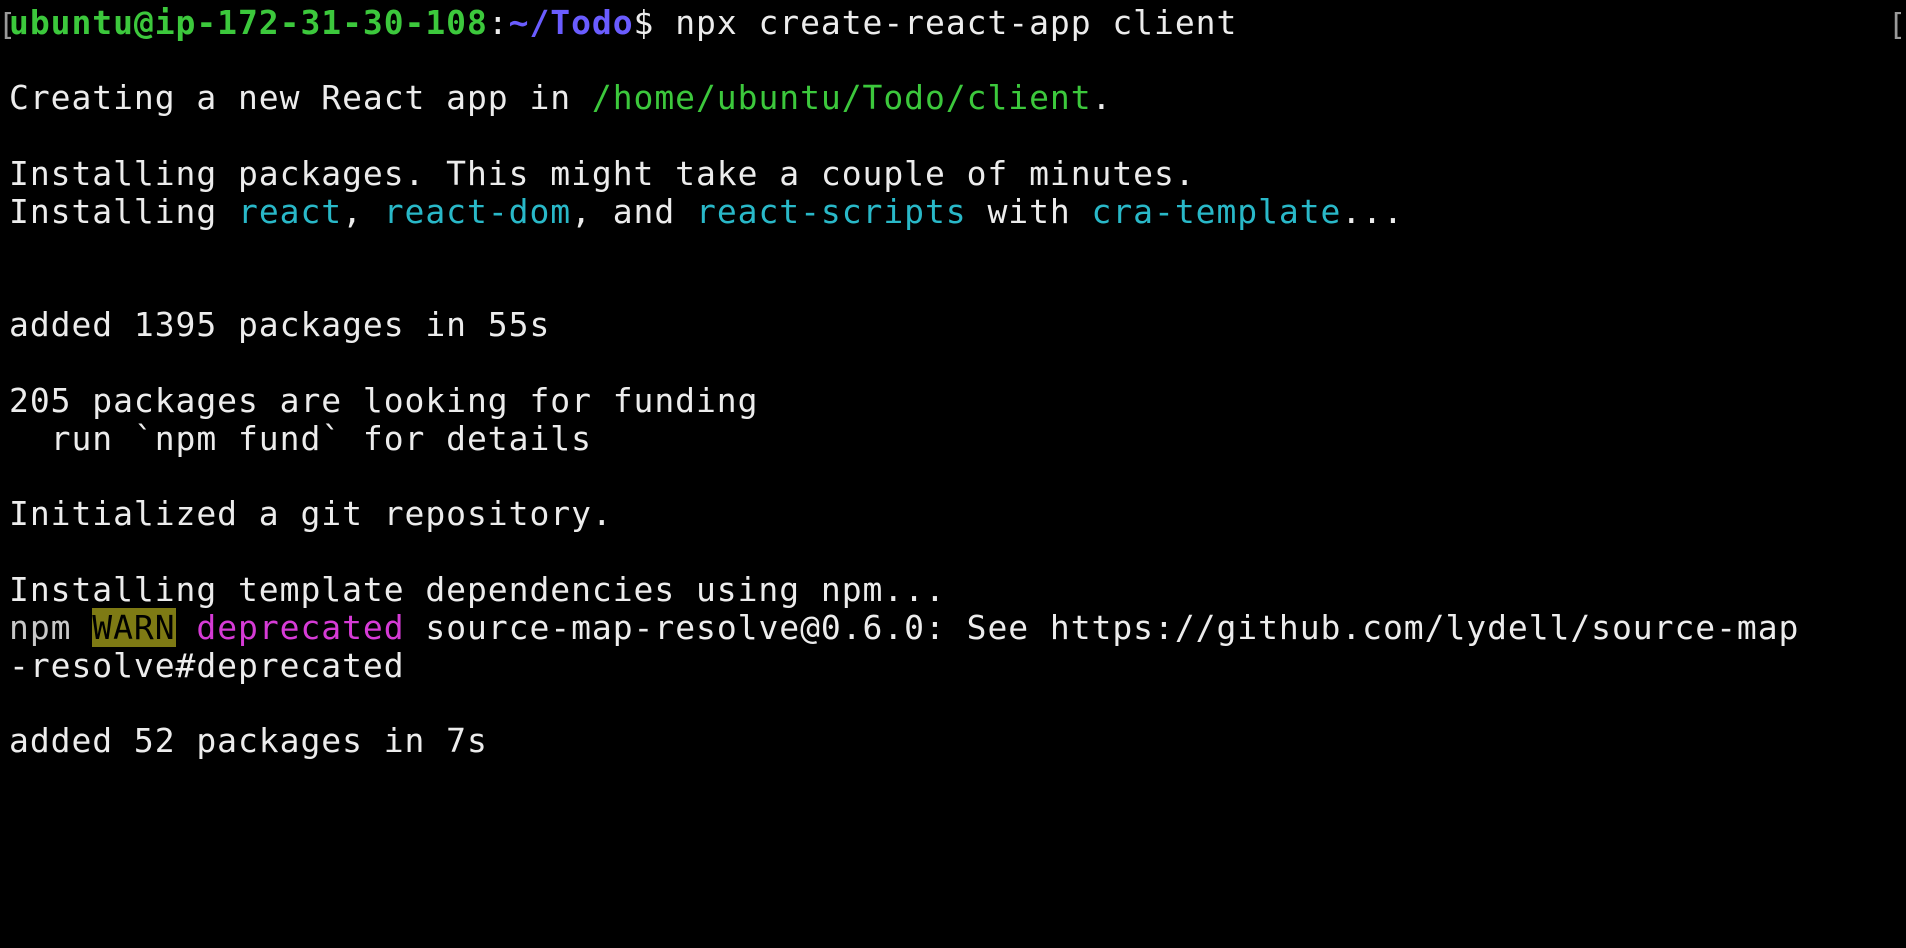  Describe the element at coordinates (300, 438) in the screenshot. I see `fund-hint-line: run `npm fund` for details` at that location.